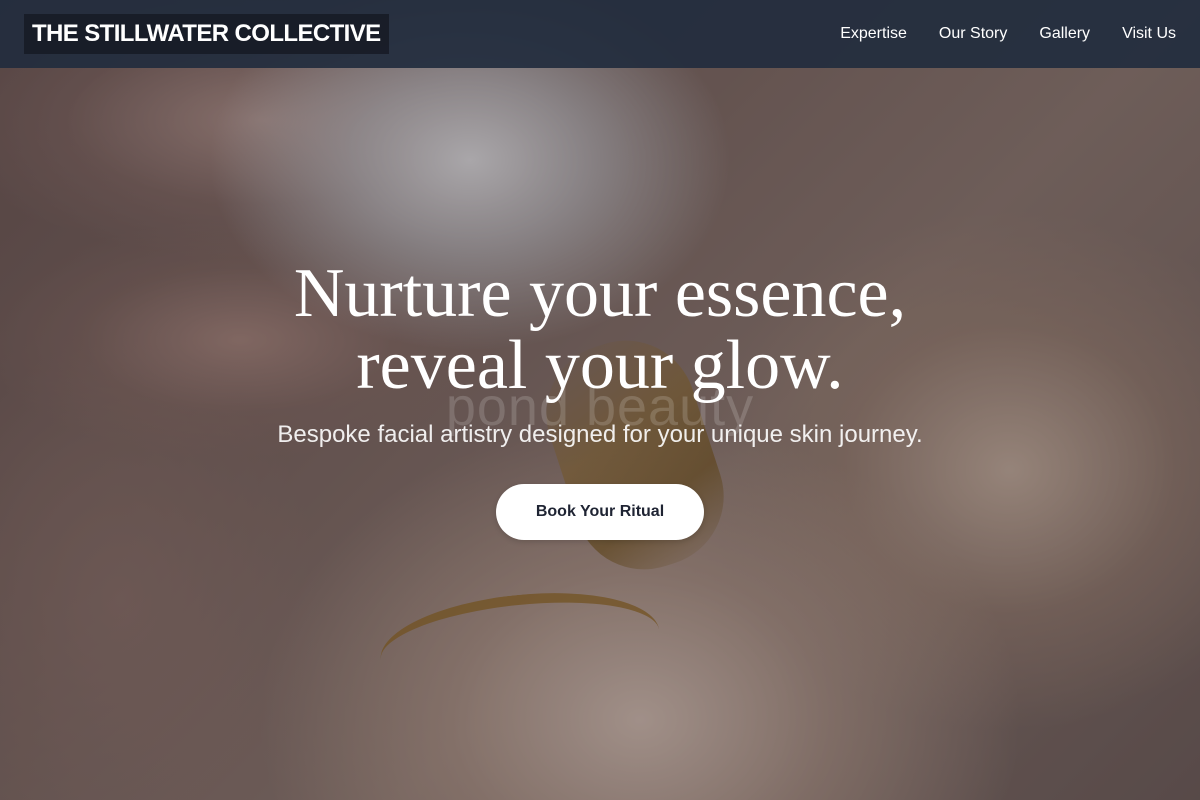 This screenshot has height=800, width=1200. I want to click on nav-link-our-story: Our Story, so click(973, 34).